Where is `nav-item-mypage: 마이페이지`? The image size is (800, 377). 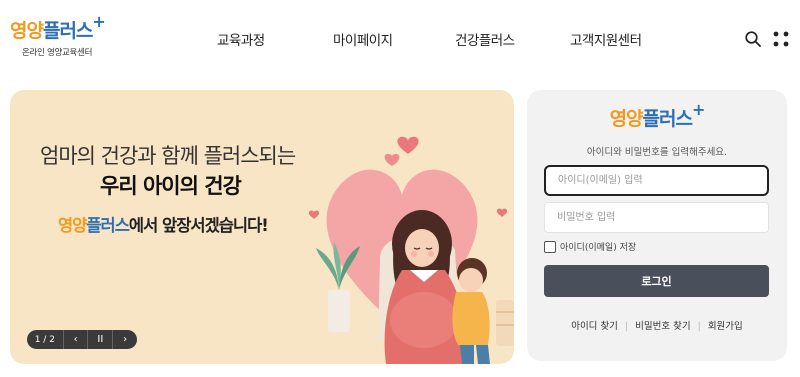 nav-item-mypage: 마이페이지 is located at coordinates (363, 39).